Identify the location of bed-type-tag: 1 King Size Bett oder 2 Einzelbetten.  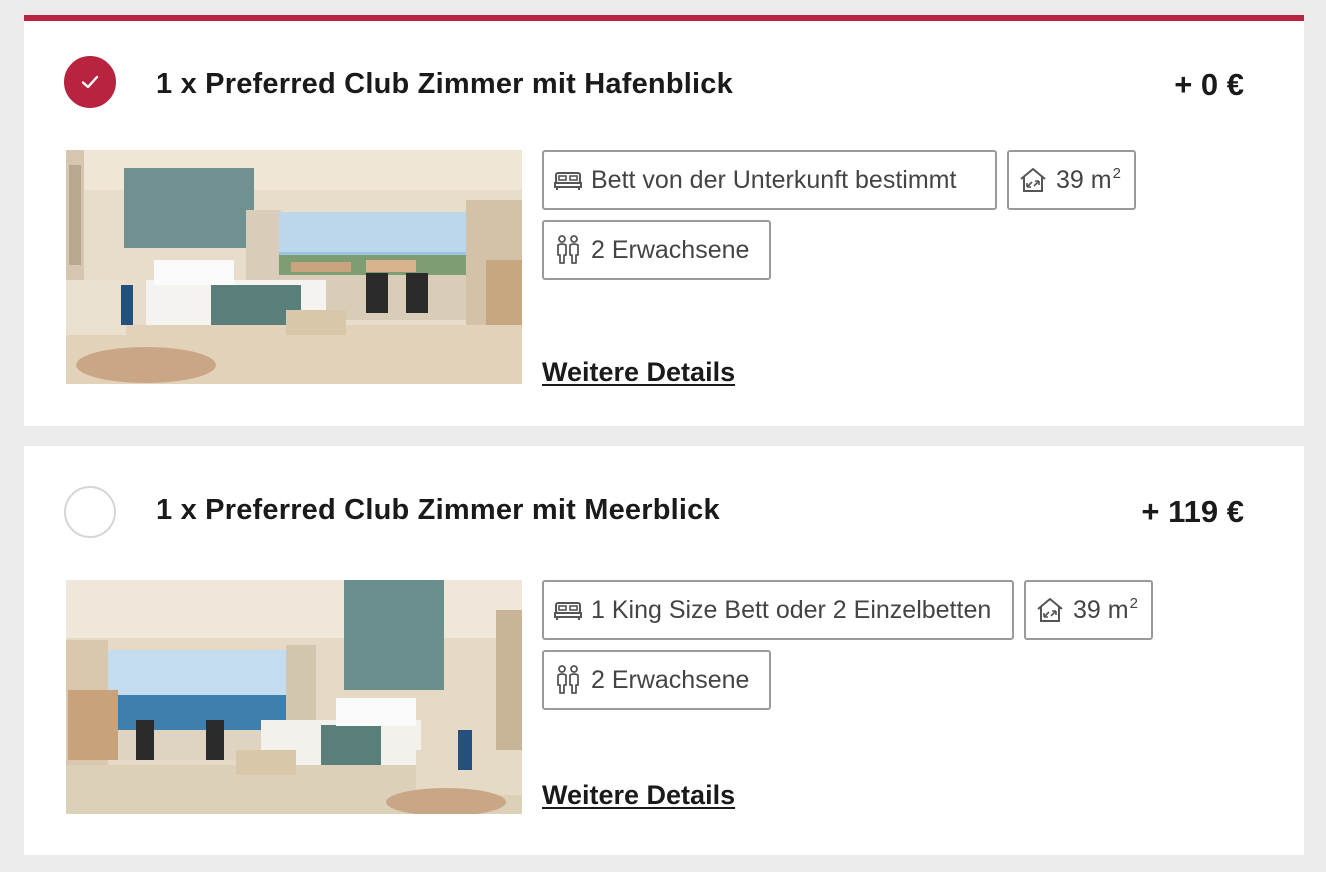
(778, 610).